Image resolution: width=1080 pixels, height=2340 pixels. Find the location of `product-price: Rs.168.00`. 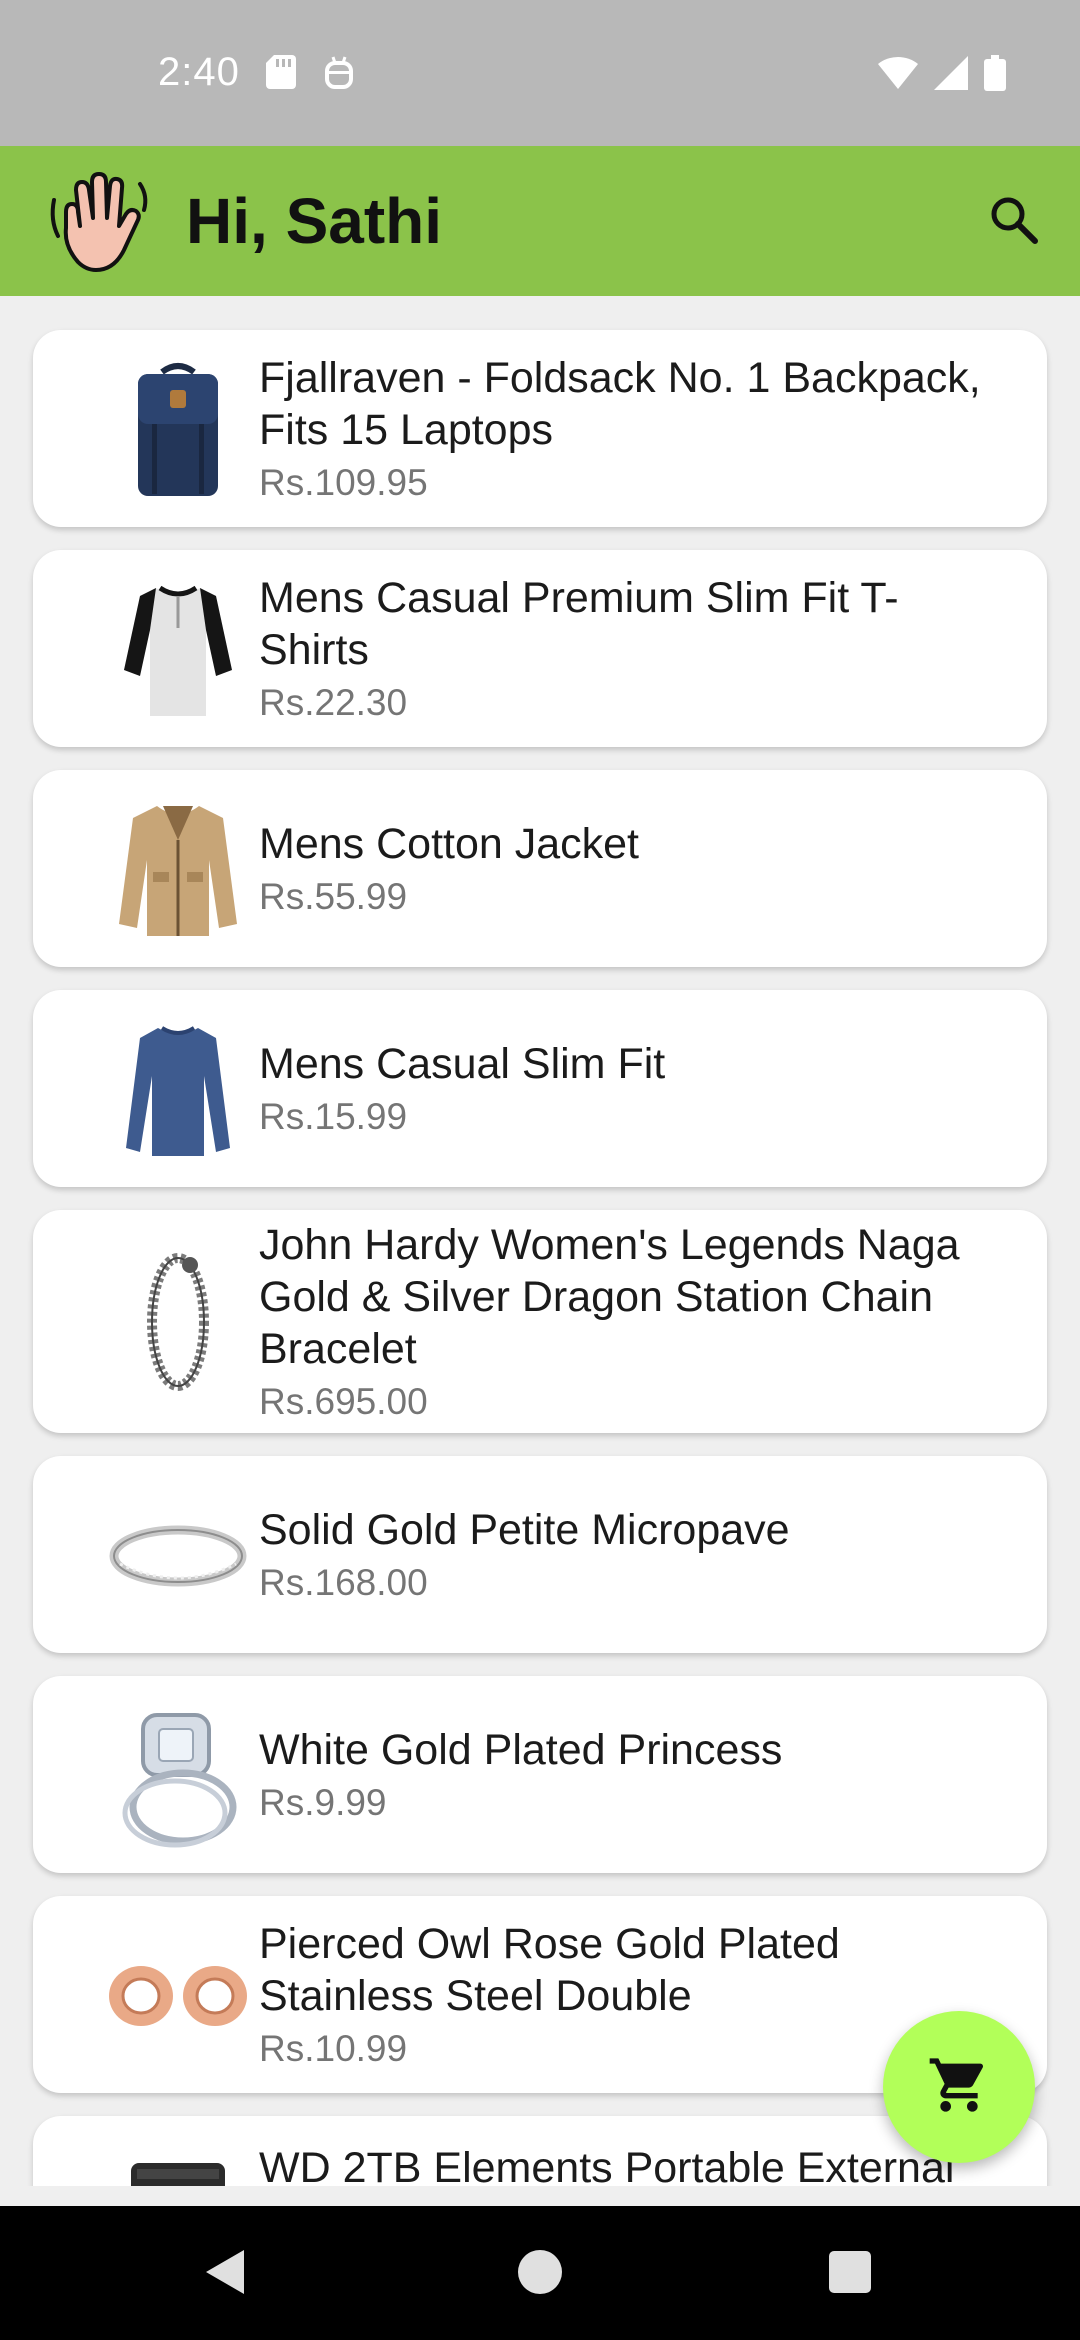

product-price: Rs.168.00 is located at coordinates (343, 1582).